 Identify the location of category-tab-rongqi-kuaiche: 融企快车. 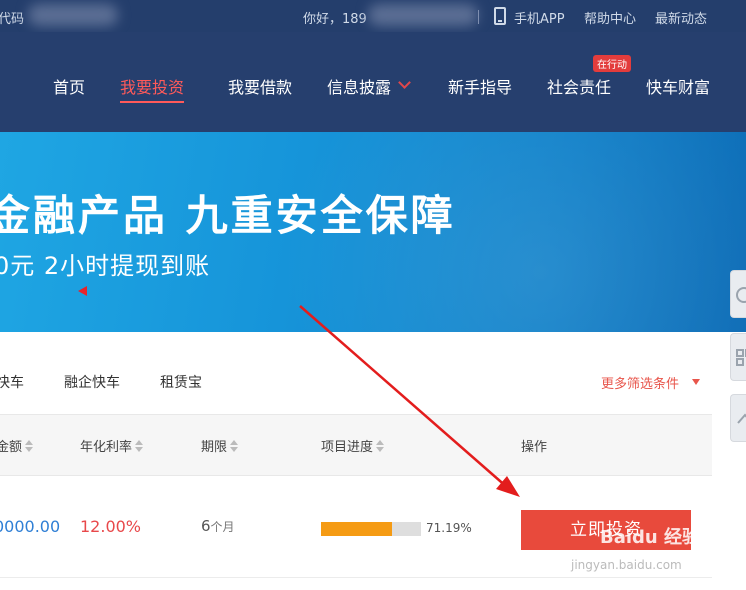
(92, 382).